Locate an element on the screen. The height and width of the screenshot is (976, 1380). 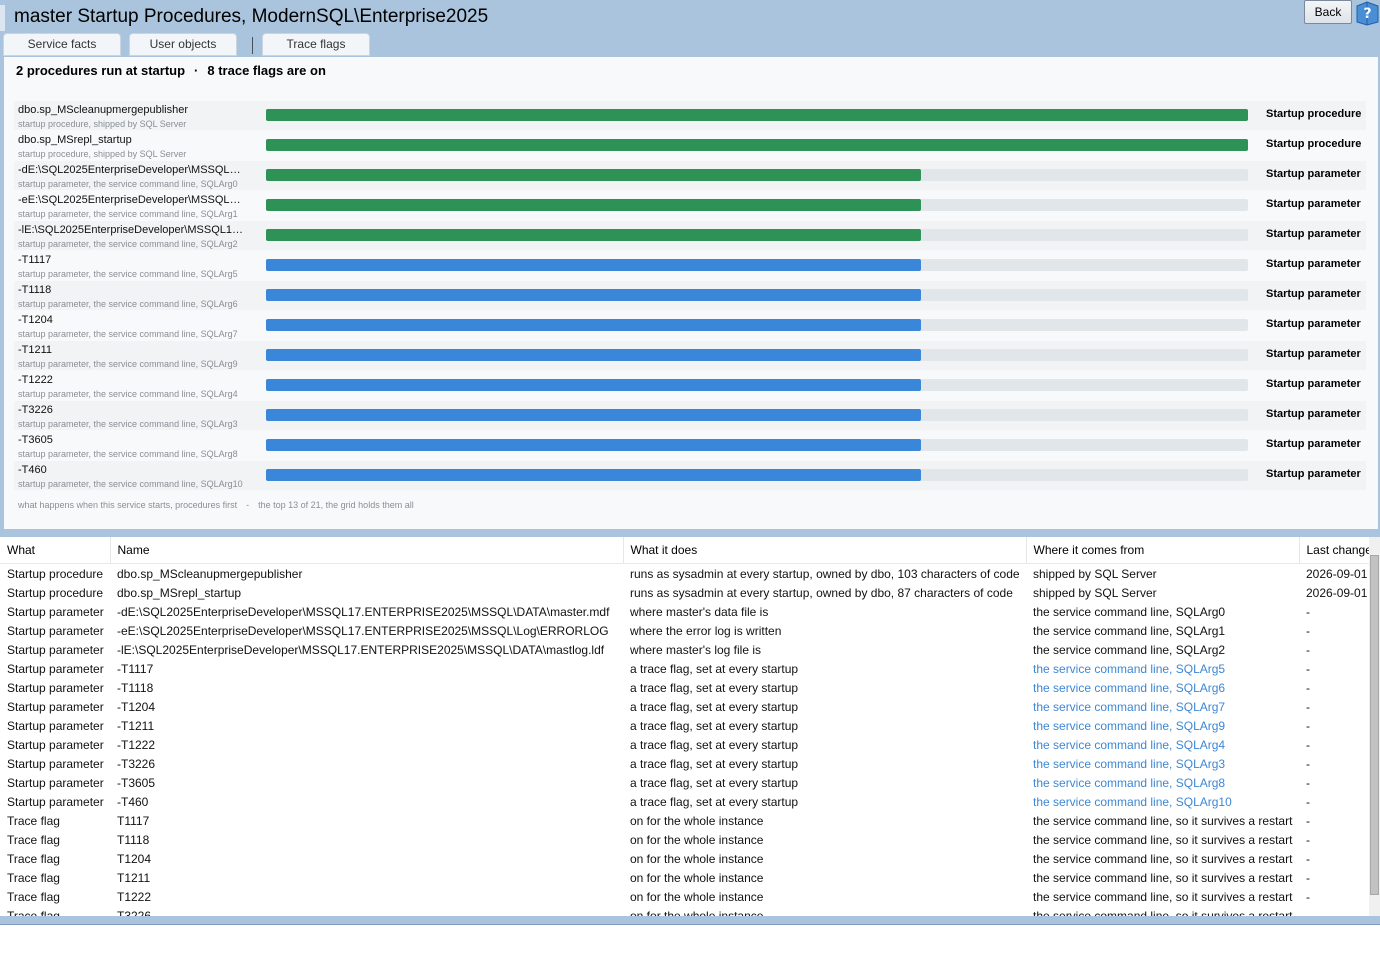
tab-trace-flags: Trace flags is located at coordinates (316, 44).